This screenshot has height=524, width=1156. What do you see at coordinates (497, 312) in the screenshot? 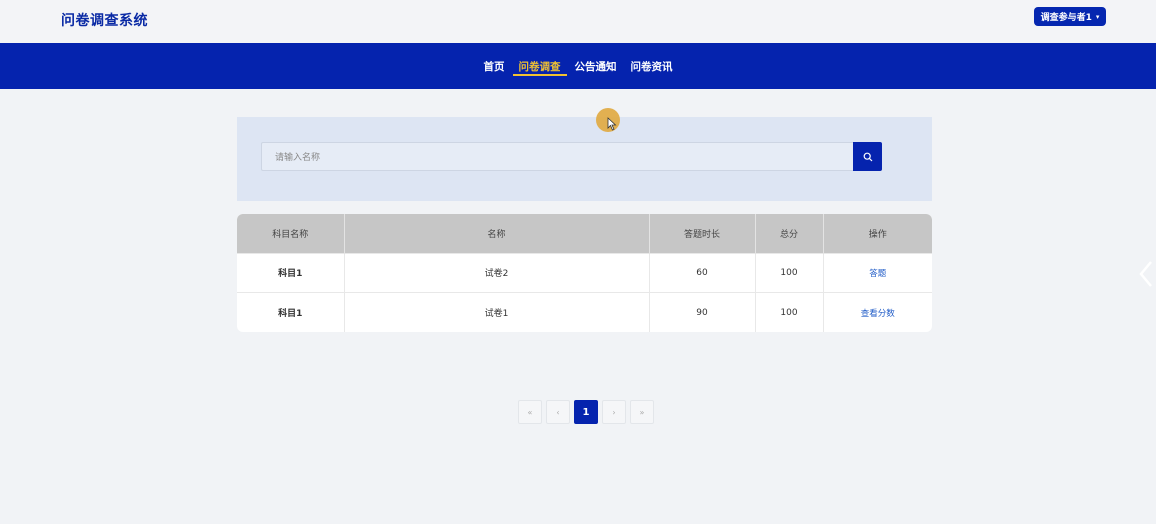
I see `cell-name: 试卷1` at bounding box center [497, 312].